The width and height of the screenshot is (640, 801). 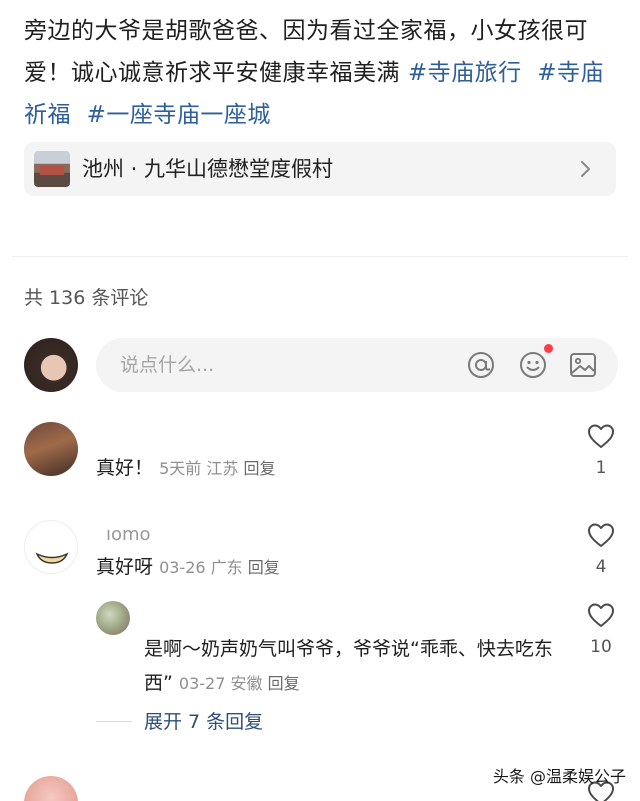 I want to click on avatar-illustration, so click(x=52, y=558).